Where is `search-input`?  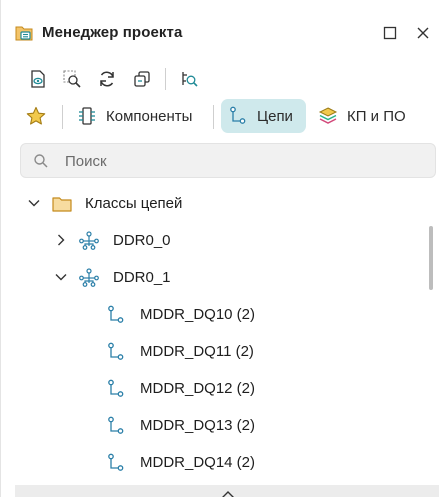 search-input is located at coordinates (245, 161).